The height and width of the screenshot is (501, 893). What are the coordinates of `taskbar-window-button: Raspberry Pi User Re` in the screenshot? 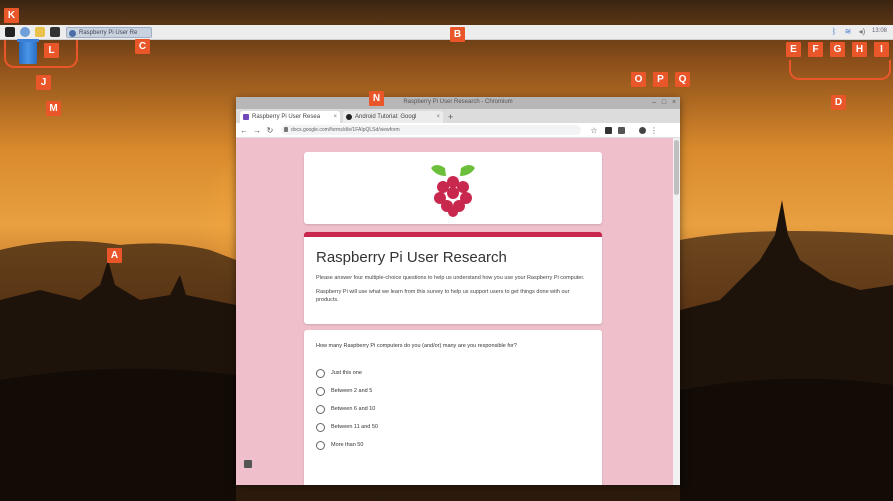 It's located at (109, 32).